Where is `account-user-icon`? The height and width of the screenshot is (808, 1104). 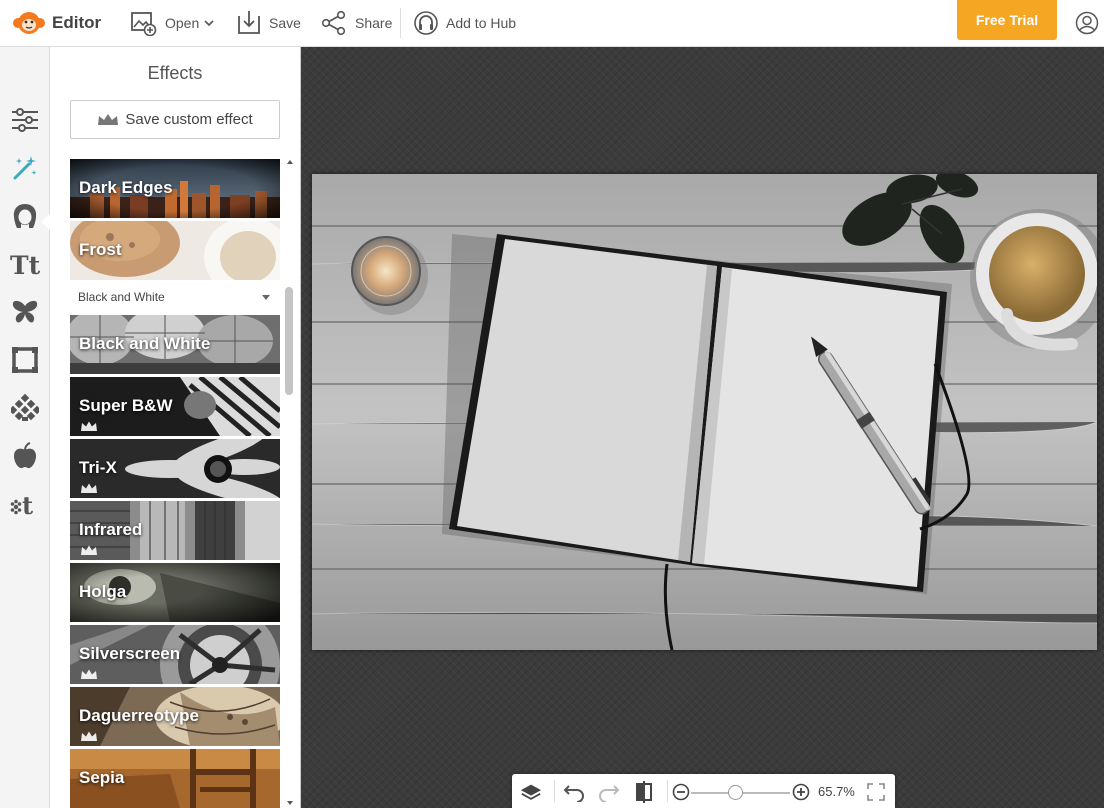
account-user-icon is located at coordinates (1087, 23).